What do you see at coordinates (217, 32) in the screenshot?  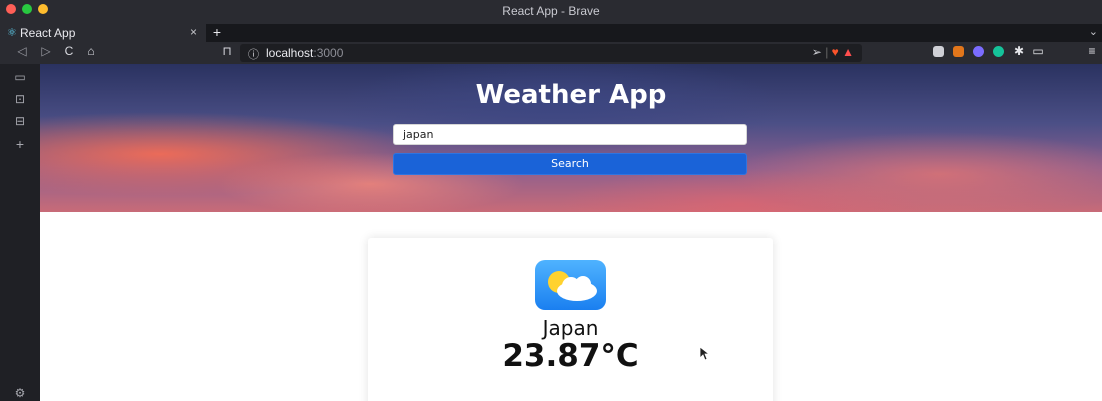 I see `new-tab-button: +` at bounding box center [217, 32].